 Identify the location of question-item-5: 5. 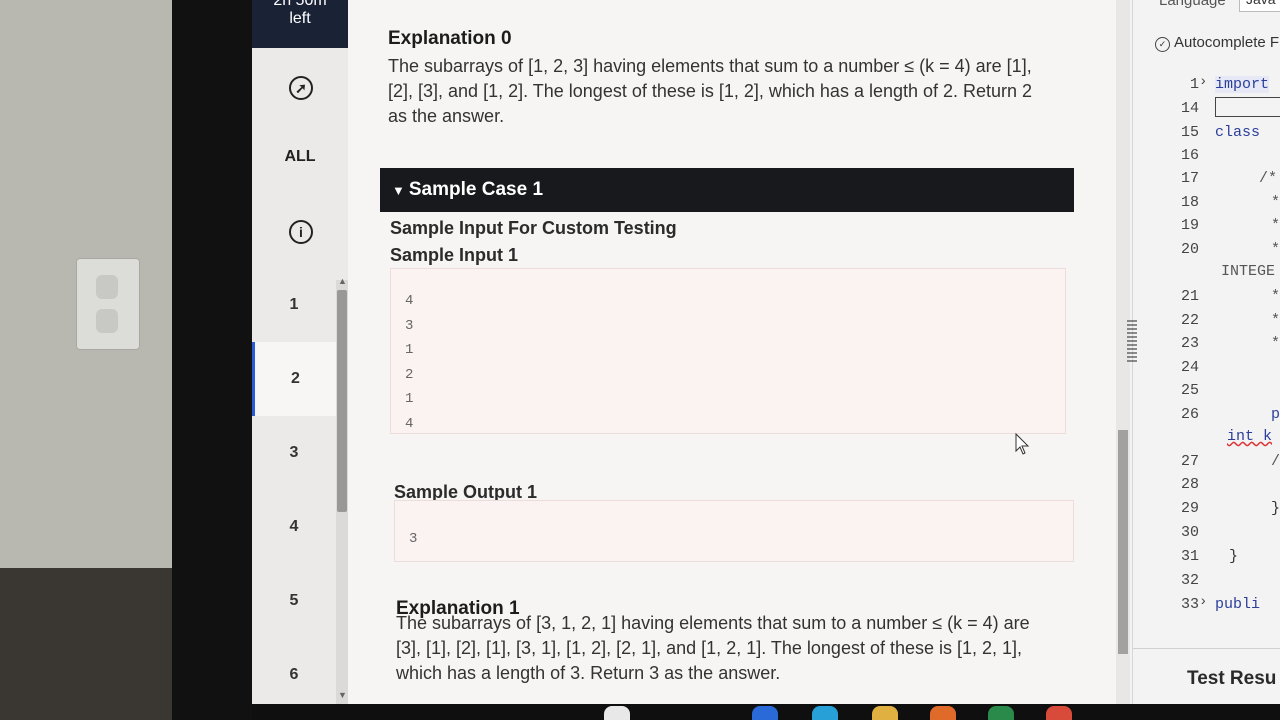
(294, 601).